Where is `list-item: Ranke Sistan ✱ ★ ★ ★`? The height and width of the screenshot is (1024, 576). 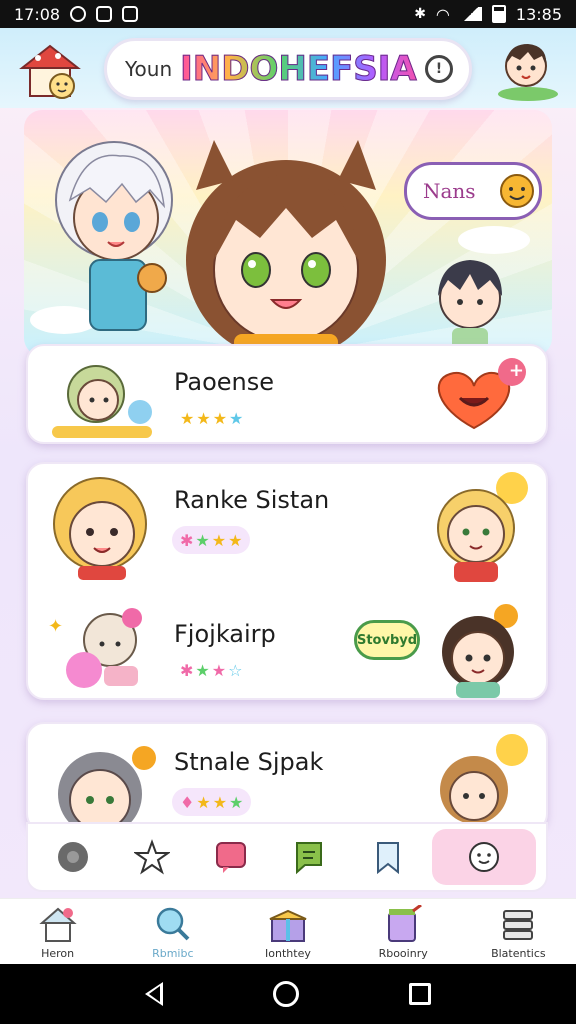 list-item: Ranke Sistan ✱ ★ ★ ★ is located at coordinates (287, 524).